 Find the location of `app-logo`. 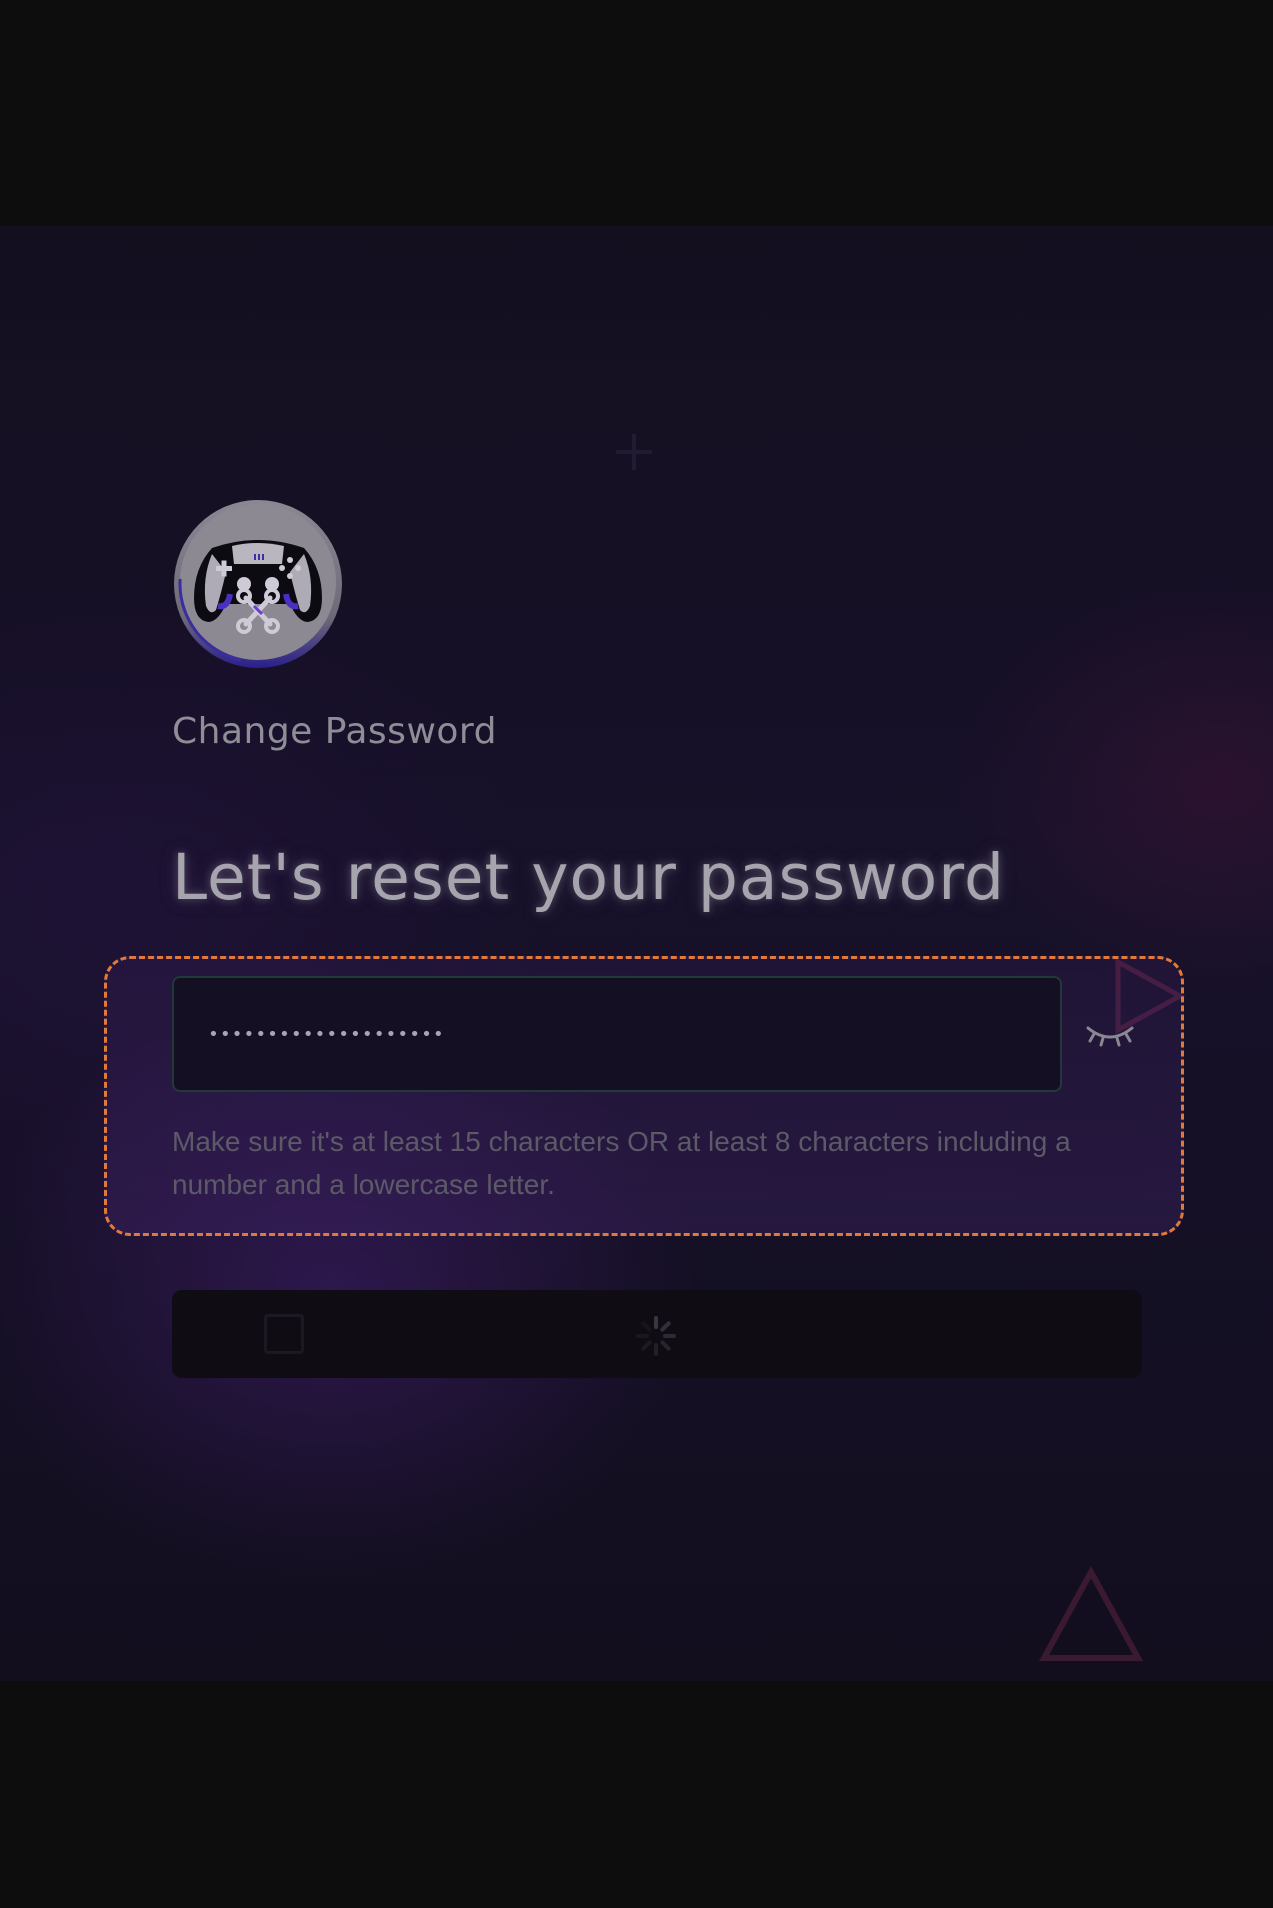

app-logo is located at coordinates (258, 584).